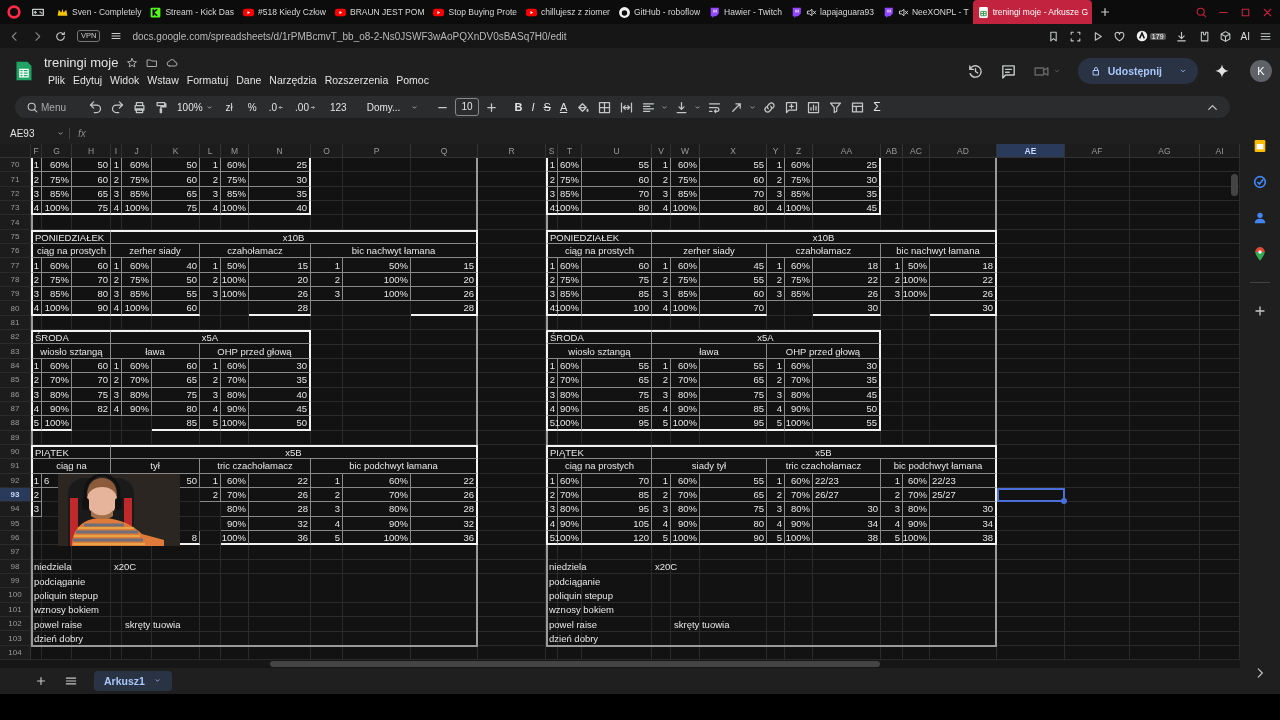  I want to click on row-header: 85, so click(15, 380).